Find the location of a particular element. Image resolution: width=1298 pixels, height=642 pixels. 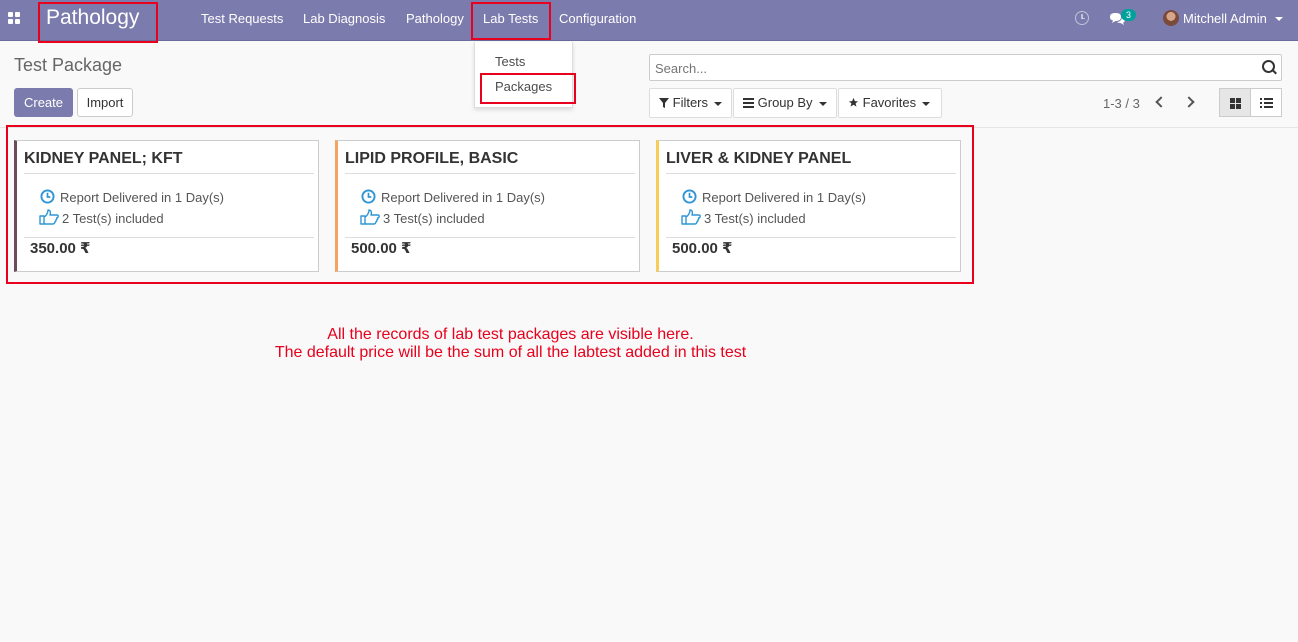

search-input is located at coordinates (950, 68).